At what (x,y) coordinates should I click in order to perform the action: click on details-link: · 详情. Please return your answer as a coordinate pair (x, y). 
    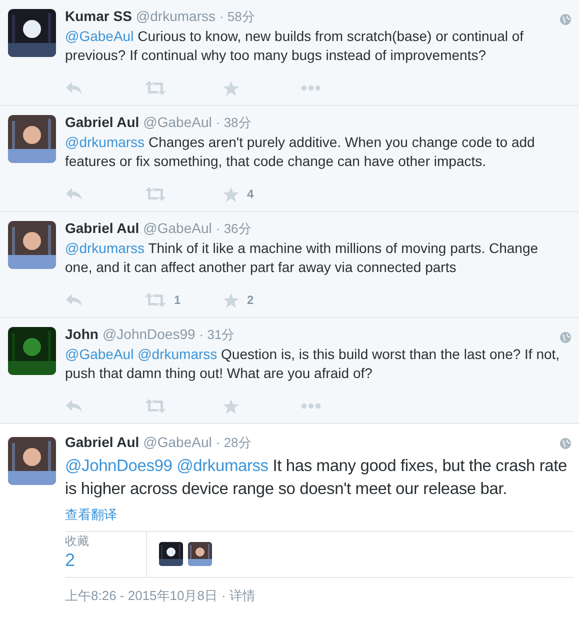
    Looking at the image, I should click on (238, 595).